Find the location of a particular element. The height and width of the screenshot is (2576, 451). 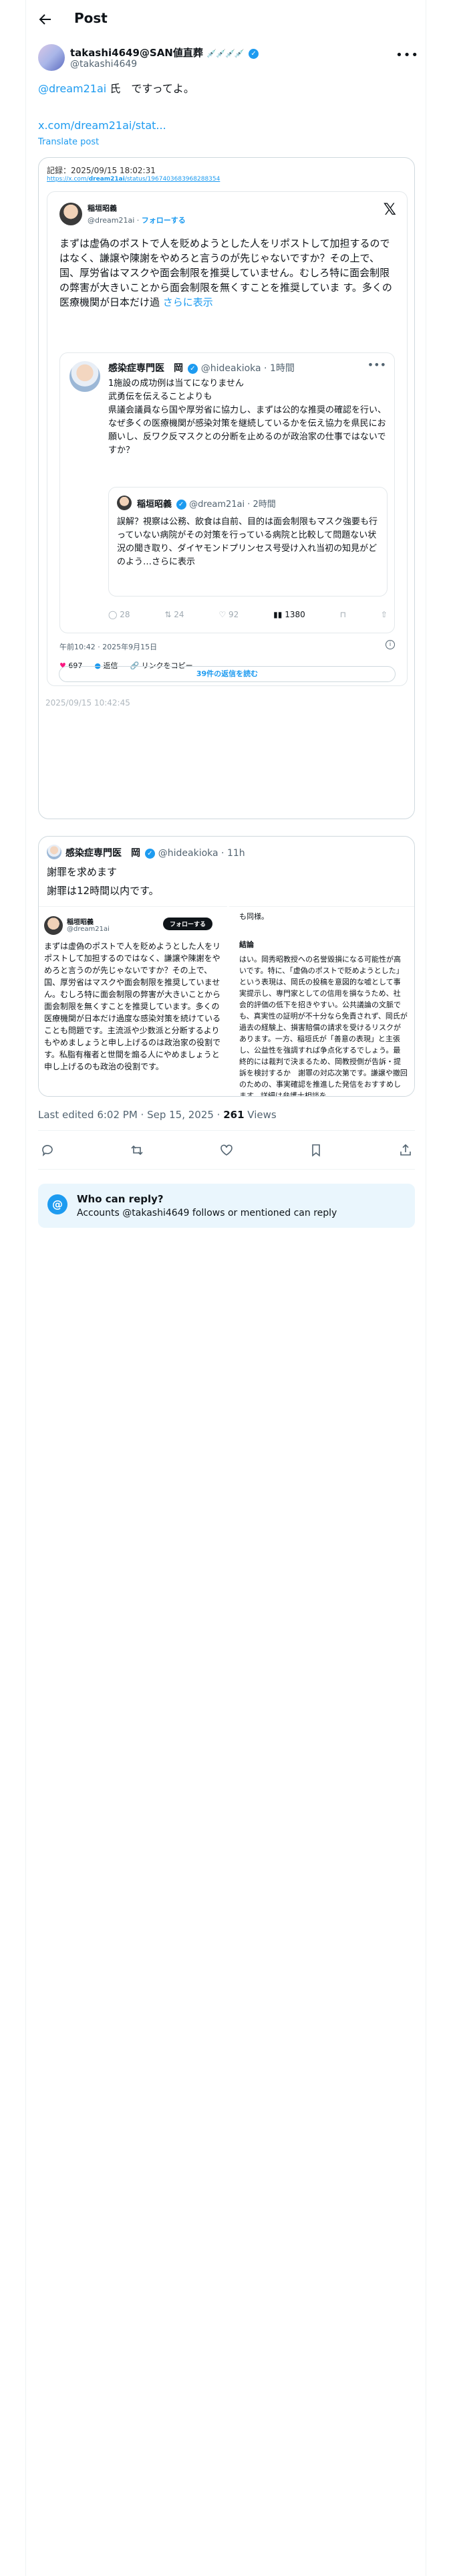

record-label: 記録：2025/09/15 18:02:31 is located at coordinates (101, 170).